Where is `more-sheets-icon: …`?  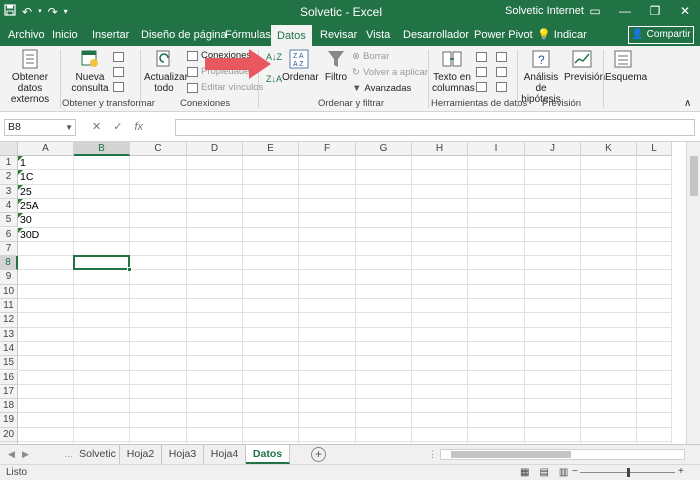 more-sheets-icon: … is located at coordinates (68, 454).